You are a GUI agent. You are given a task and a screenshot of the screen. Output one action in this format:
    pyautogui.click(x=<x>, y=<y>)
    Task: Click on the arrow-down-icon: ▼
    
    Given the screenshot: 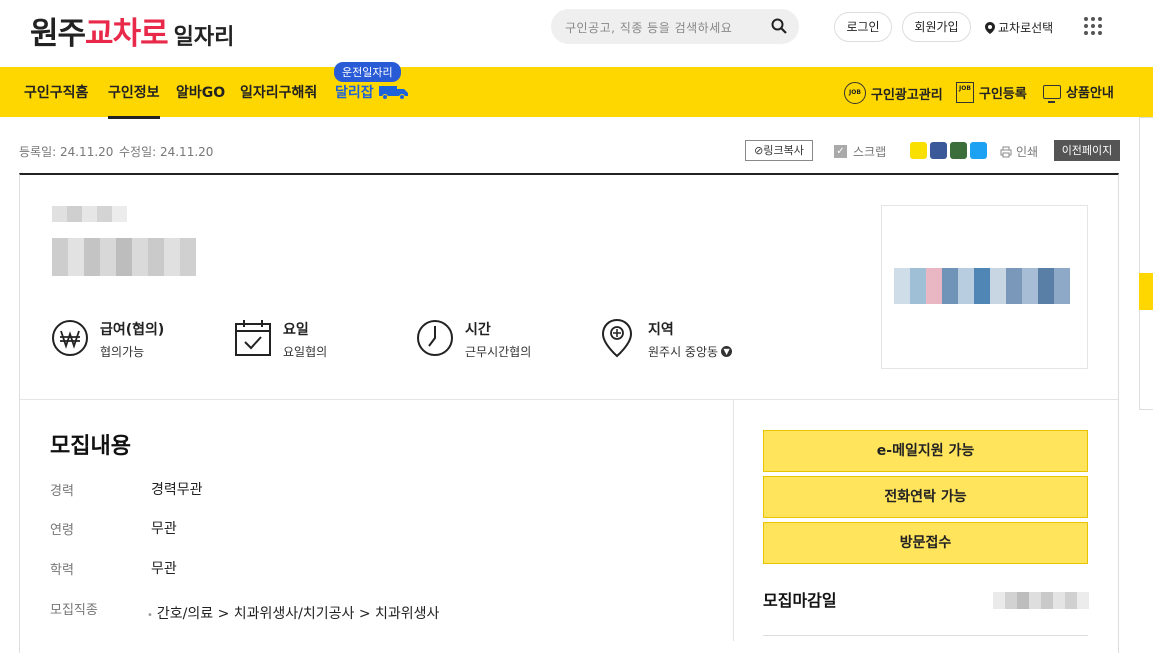 What is the action you would take?
    pyautogui.click(x=727, y=351)
    